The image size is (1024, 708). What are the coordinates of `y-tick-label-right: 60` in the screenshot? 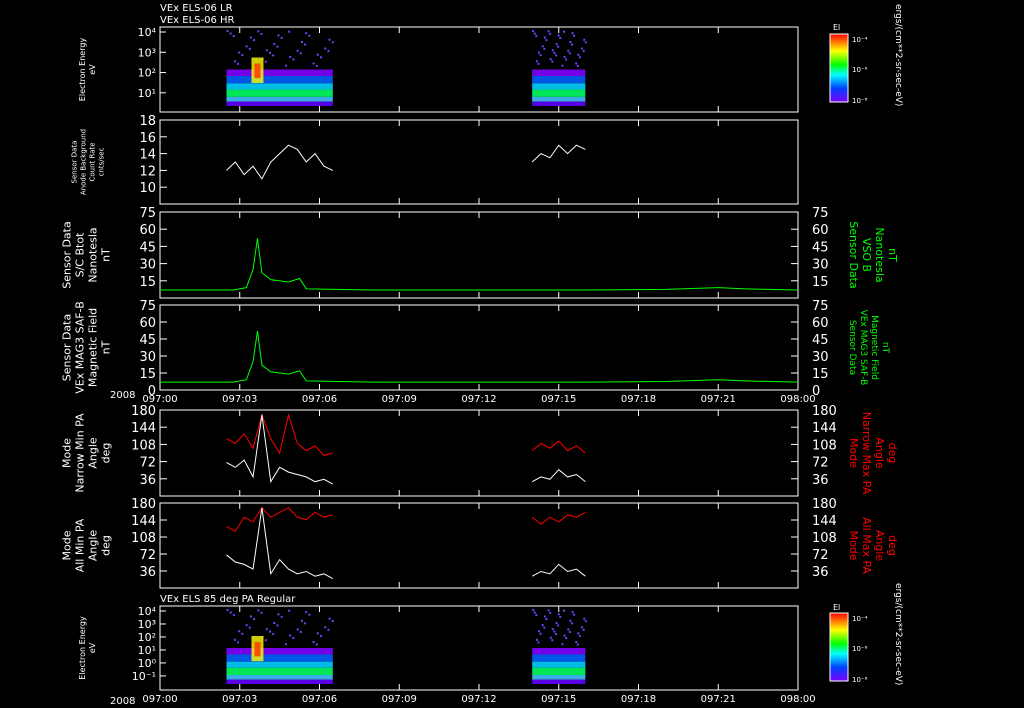 It's located at (820, 230).